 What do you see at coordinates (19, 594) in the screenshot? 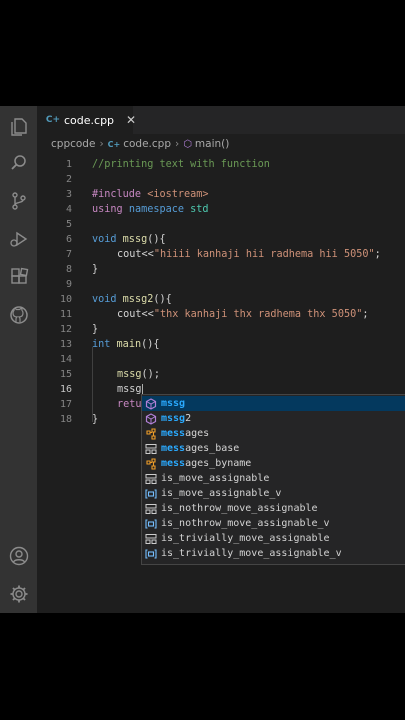
I see `settings-gear-icon` at bounding box center [19, 594].